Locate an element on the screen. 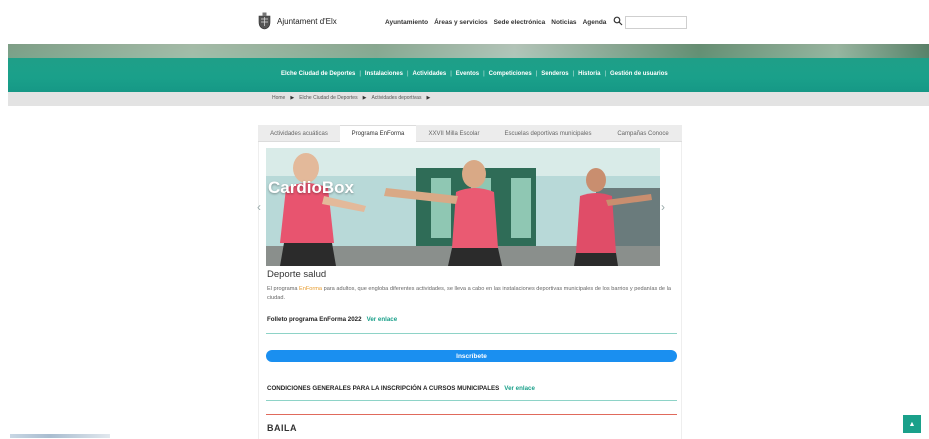 This screenshot has height=439, width=929. crest-icon is located at coordinates (264, 21).